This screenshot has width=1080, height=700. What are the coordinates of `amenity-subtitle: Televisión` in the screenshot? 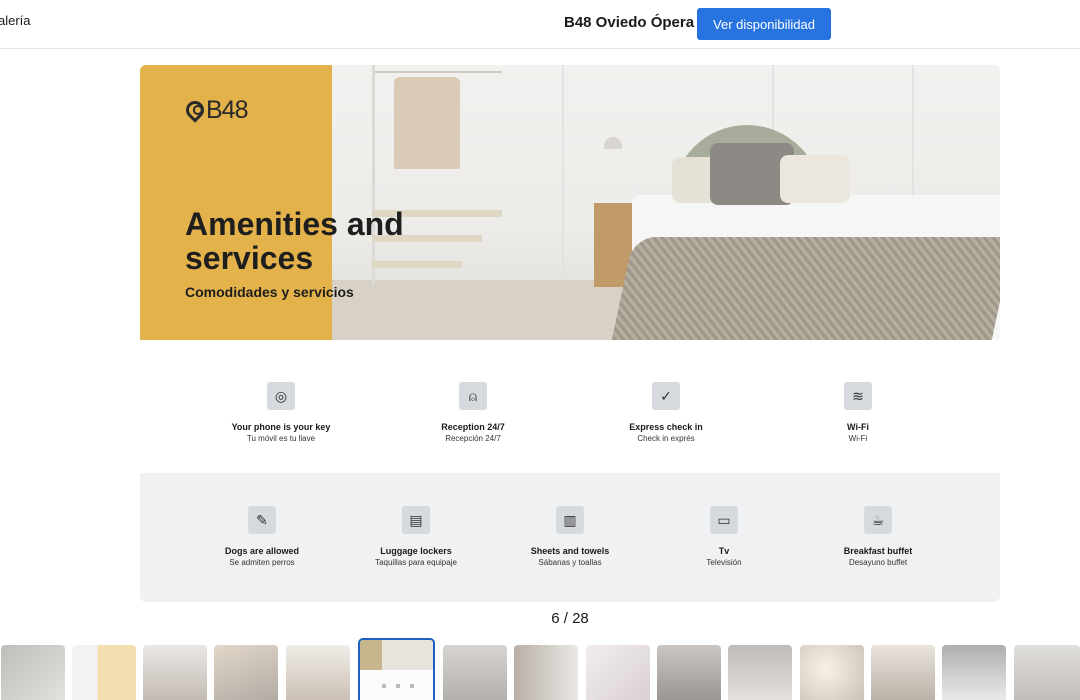 It's located at (724, 562).